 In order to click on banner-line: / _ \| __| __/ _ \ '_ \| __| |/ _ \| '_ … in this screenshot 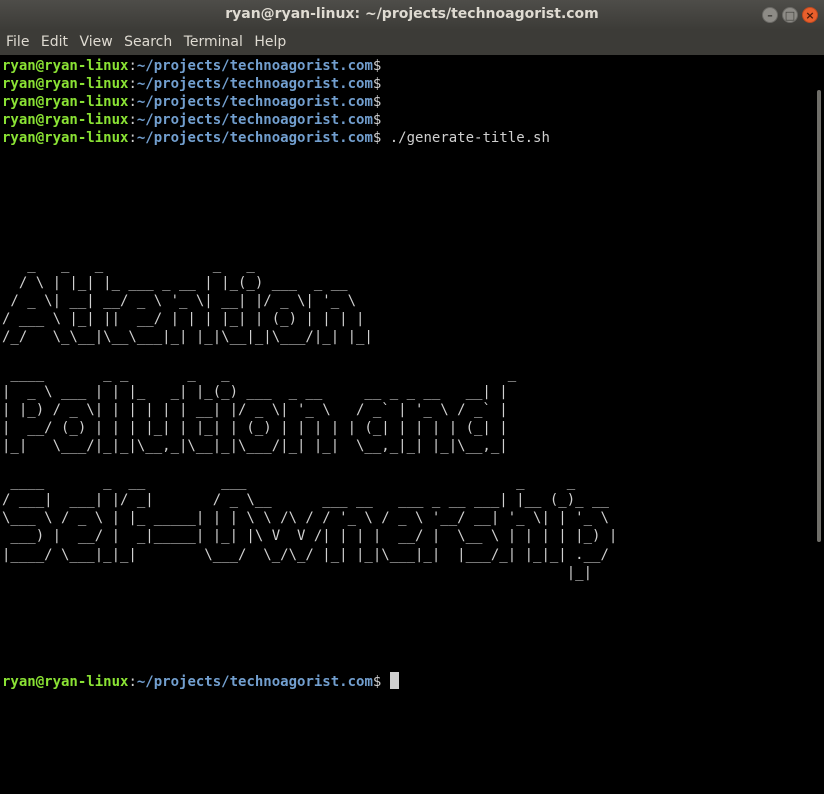, I will do `click(179, 301)`.